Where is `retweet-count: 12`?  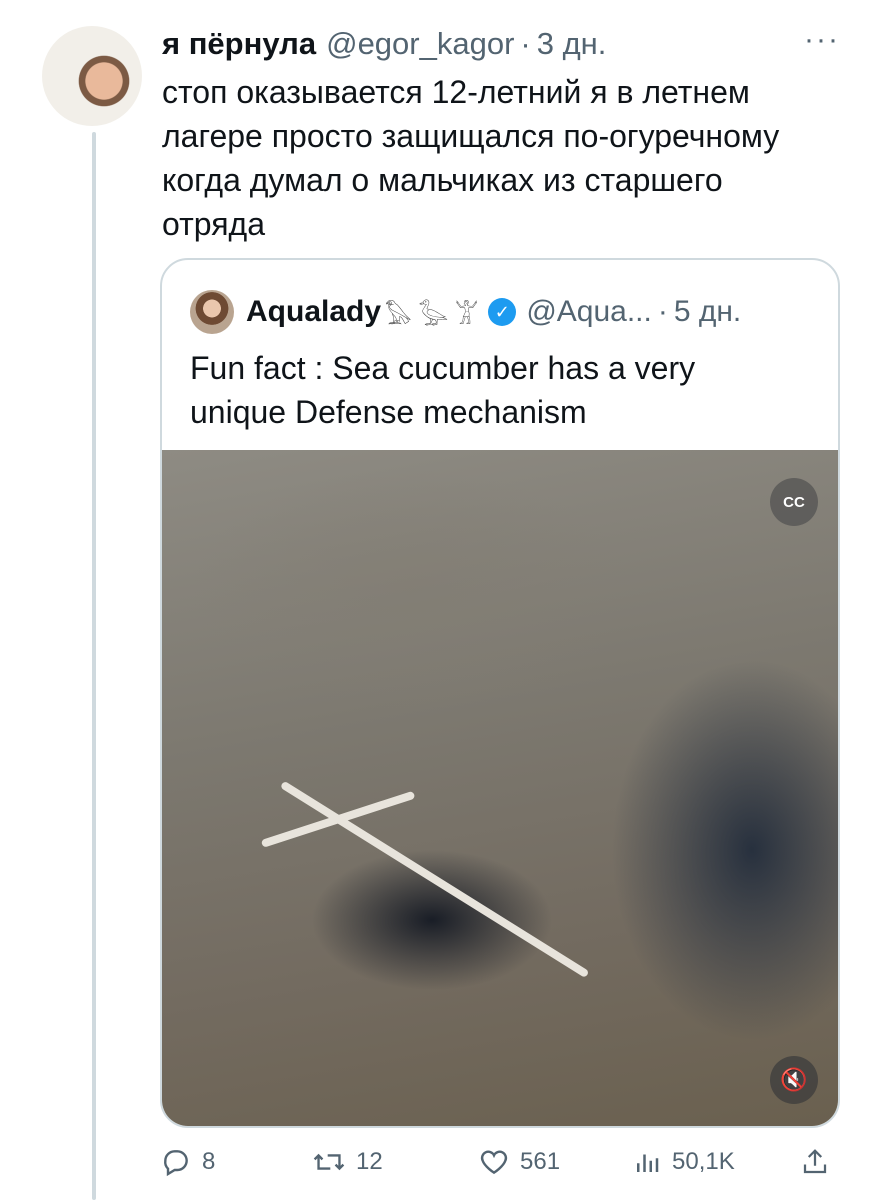 retweet-count: 12 is located at coordinates (369, 1161).